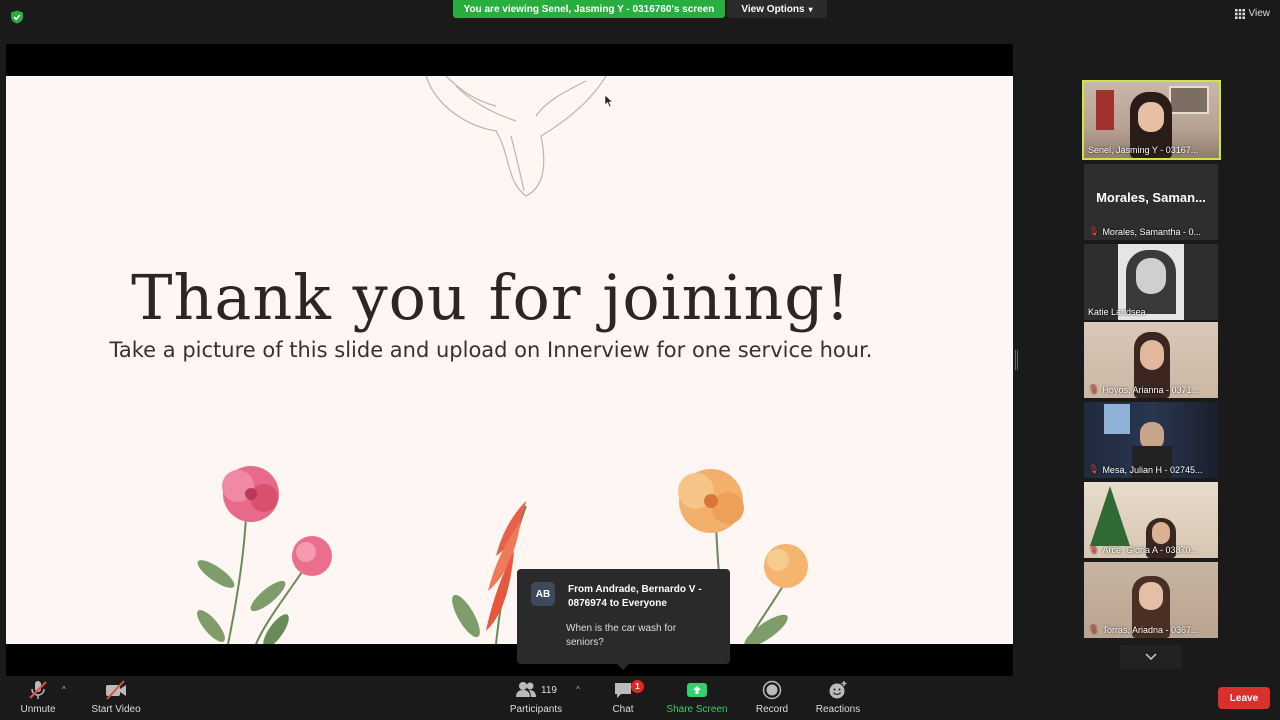  Describe the element at coordinates (609, 101) in the screenshot. I see `mouse-cursor-icon` at that location.